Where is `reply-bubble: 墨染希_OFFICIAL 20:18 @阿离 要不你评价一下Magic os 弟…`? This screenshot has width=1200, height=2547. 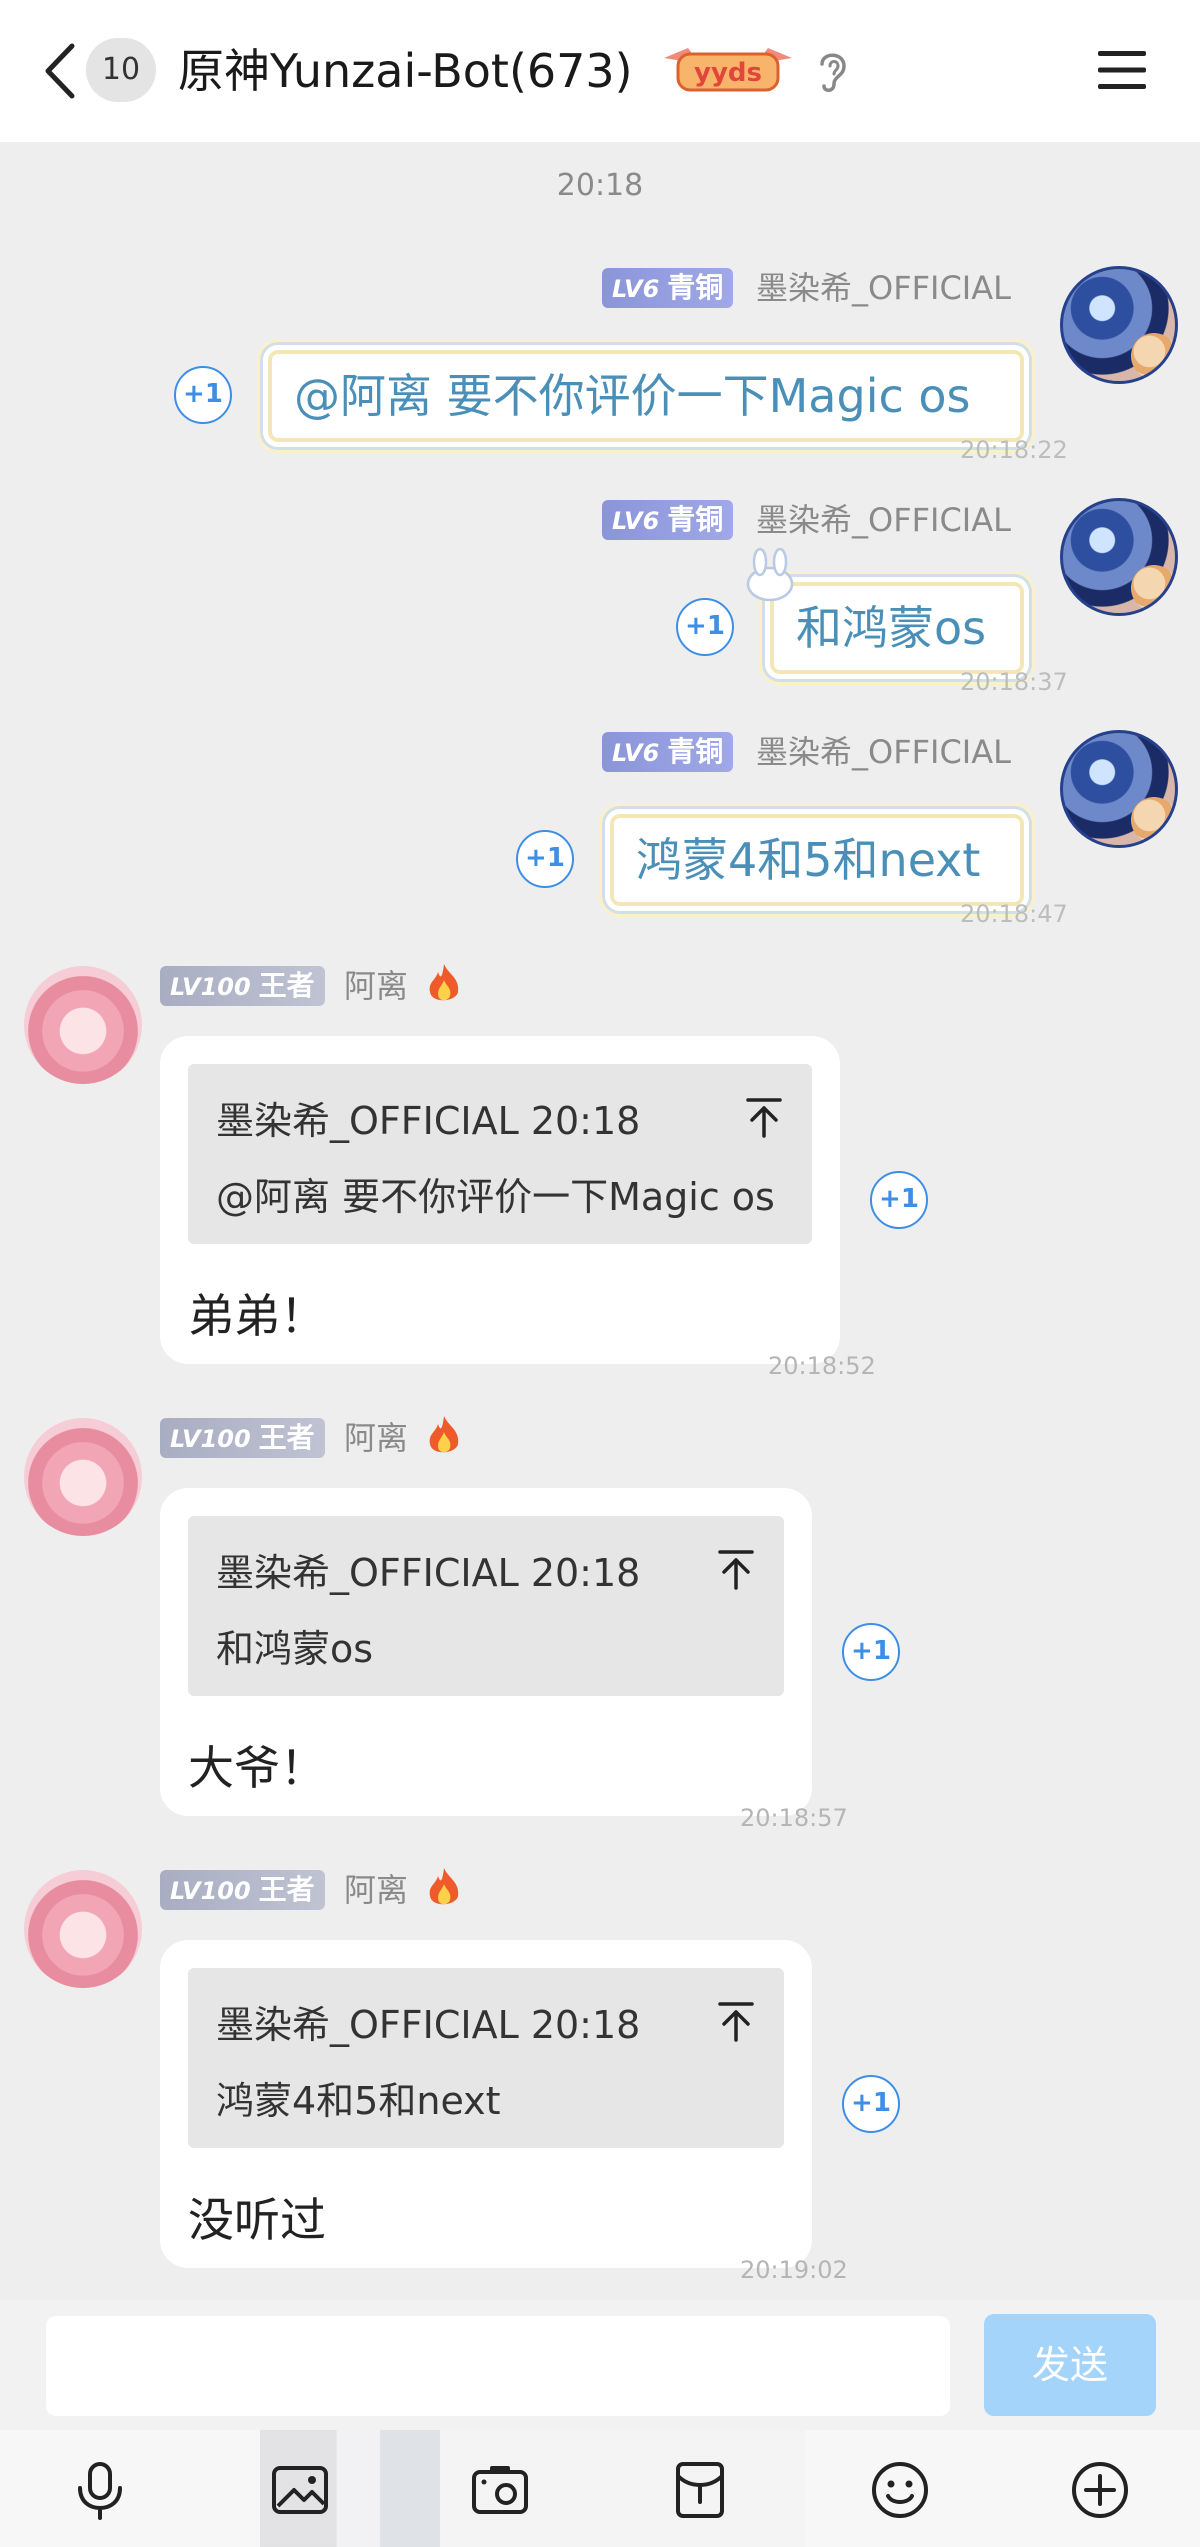
reply-bubble: 墨染希_OFFICIAL 20:18 @阿离 要不你评价一下Magic os 弟… is located at coordinates (500, 1200).